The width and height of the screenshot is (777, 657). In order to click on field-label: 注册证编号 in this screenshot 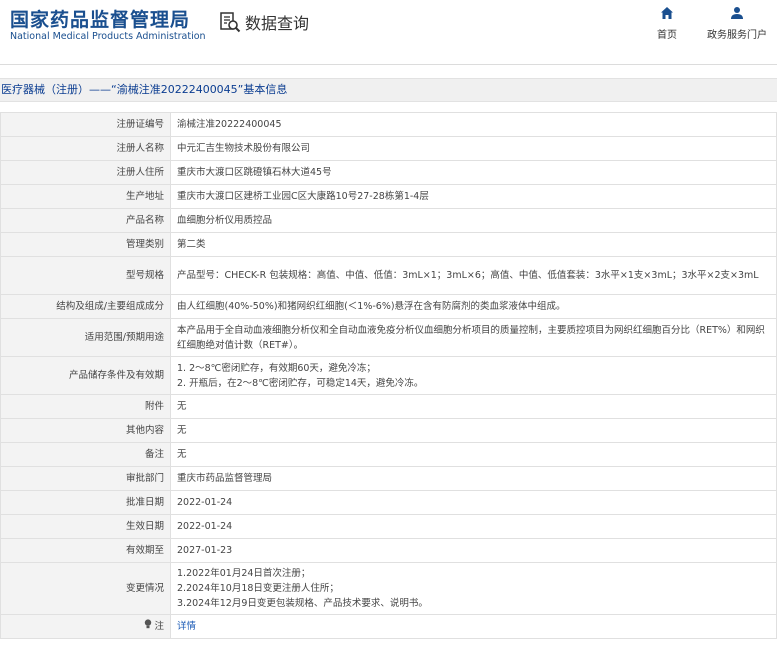, I will do `click(85, 124)`.